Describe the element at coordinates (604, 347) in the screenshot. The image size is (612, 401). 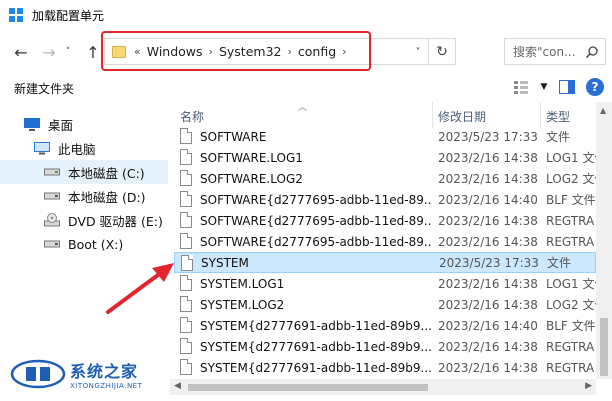
I see `vertical-scroll-thumb` at that location.